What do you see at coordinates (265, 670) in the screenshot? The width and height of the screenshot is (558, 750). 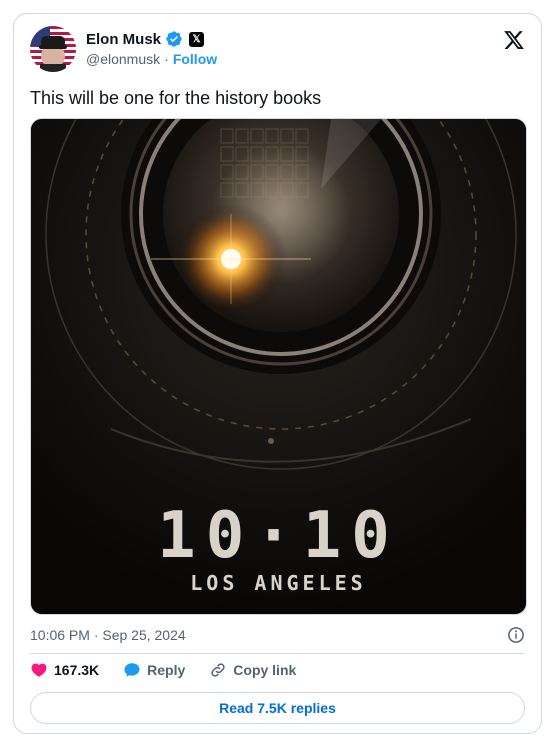 I see `copy-link-label: Copy link` at bounding box center [265, 670].